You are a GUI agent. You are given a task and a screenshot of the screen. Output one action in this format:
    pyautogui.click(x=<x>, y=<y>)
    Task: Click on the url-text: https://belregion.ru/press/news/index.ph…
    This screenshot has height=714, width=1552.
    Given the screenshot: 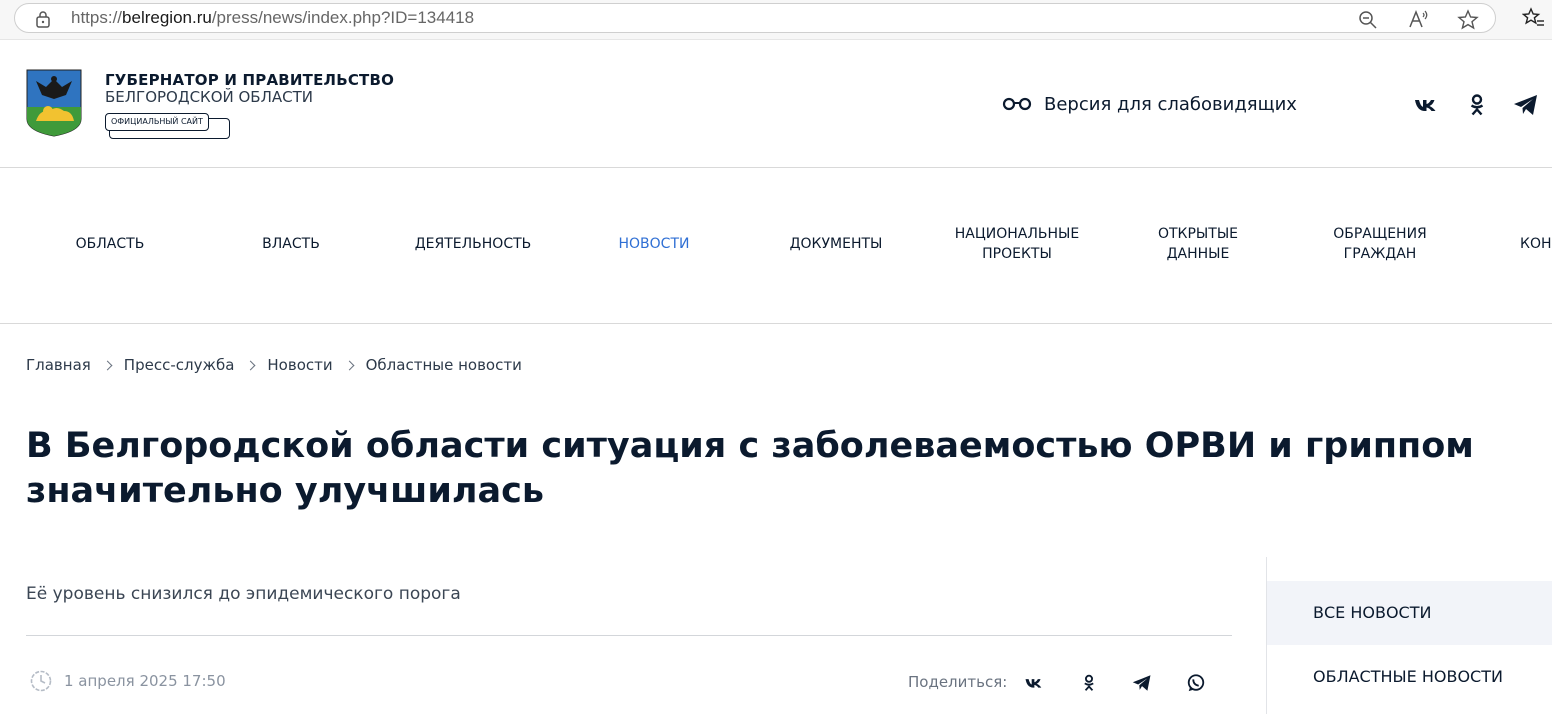 What is the action you would take?
    pyautogui.click(x=272, y=18)
    